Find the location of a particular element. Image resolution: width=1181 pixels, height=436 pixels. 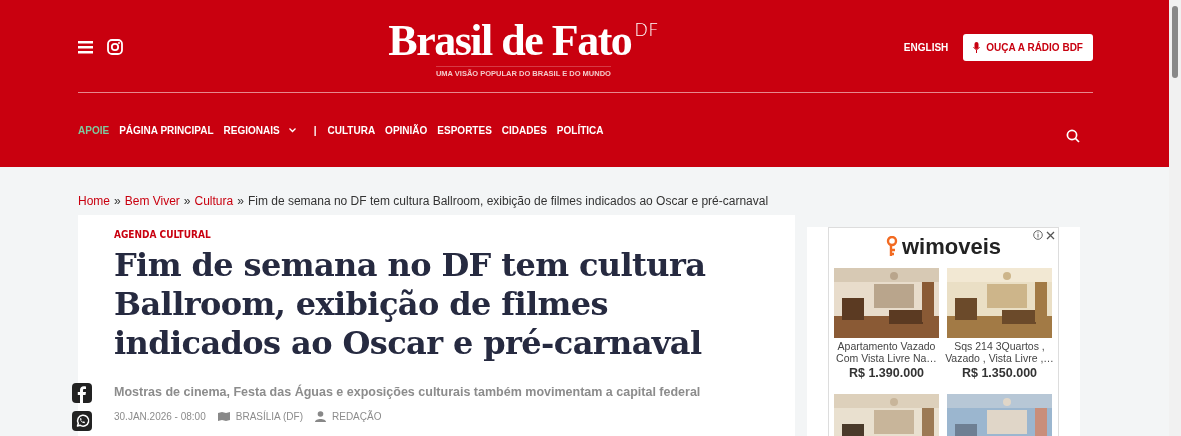

site-logo: Brasil de Fato is located at coordinates (510, 41).